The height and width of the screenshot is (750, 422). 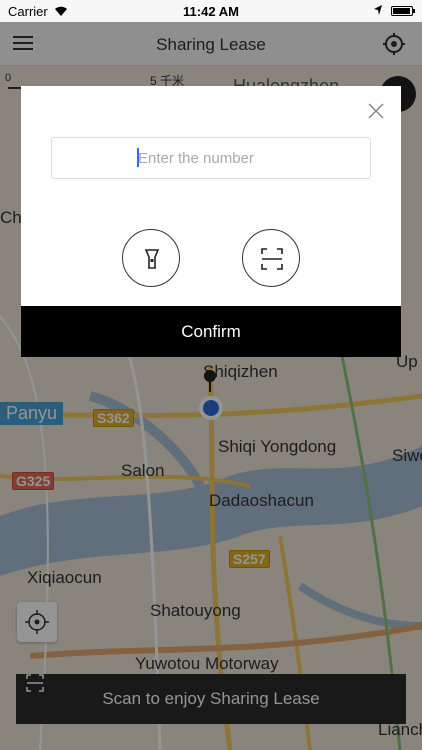 I want to click on flashlight-button, so click(x=151, y=258).